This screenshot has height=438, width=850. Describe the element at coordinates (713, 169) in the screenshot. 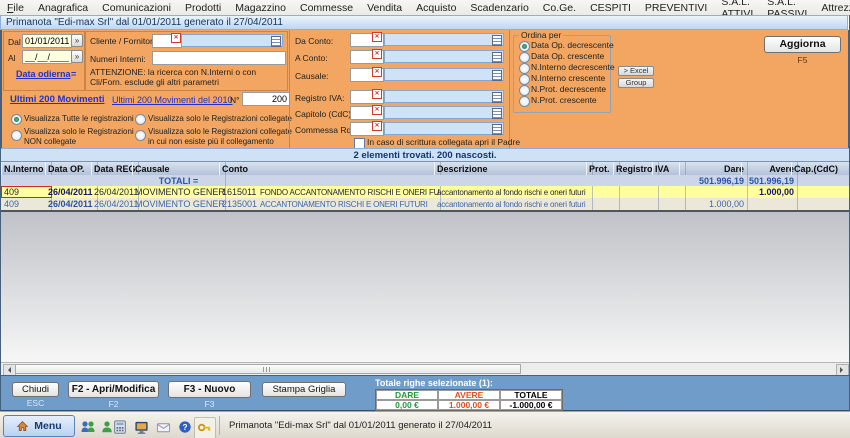

I see `column-header-dare: Dare` at that location.